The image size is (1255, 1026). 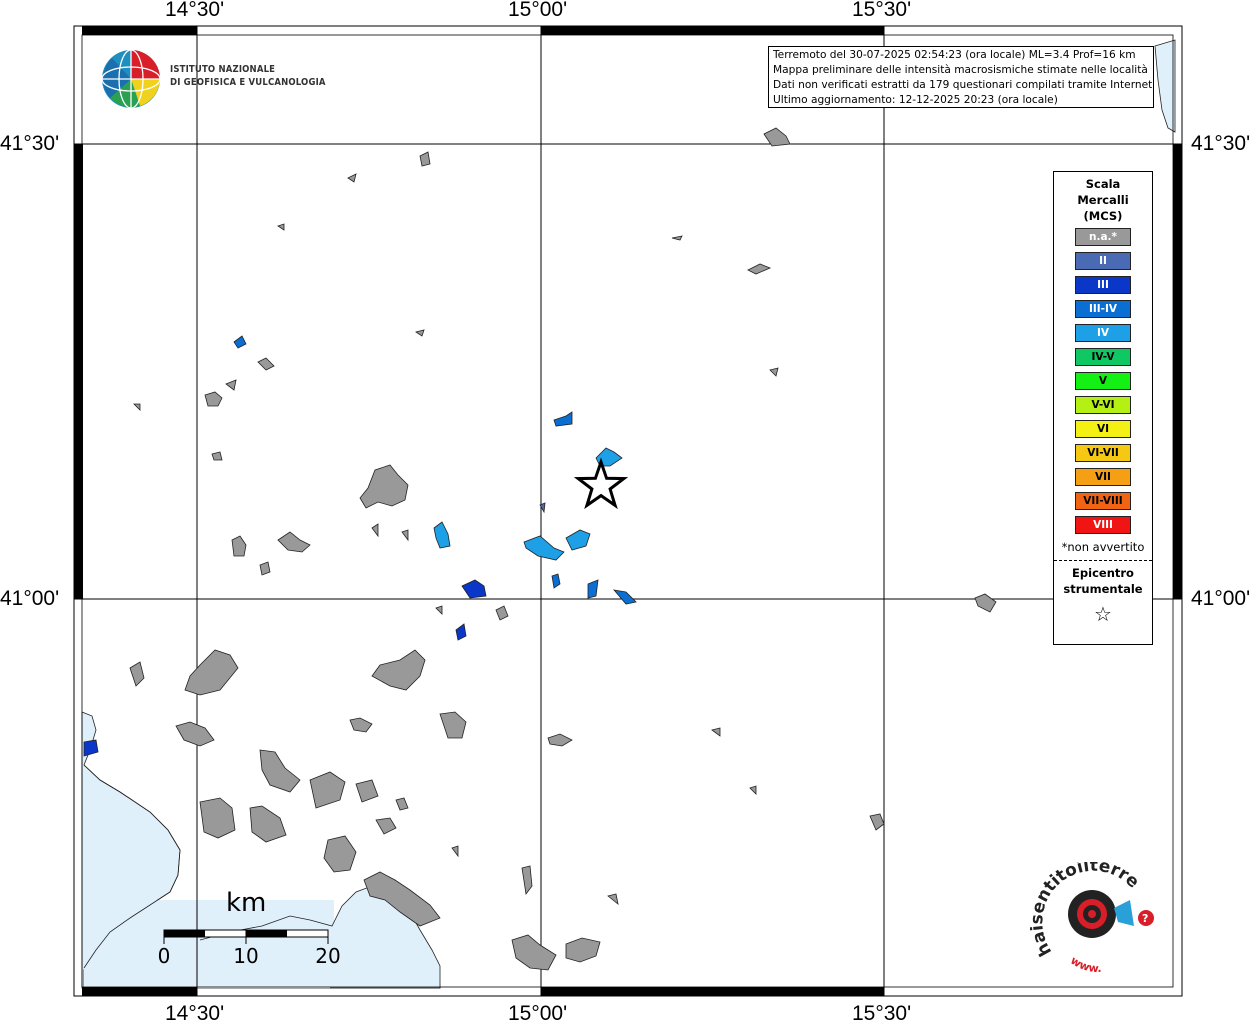 I want to click on haisentito-logo-subtext: www., so click(x=1085, y=964).